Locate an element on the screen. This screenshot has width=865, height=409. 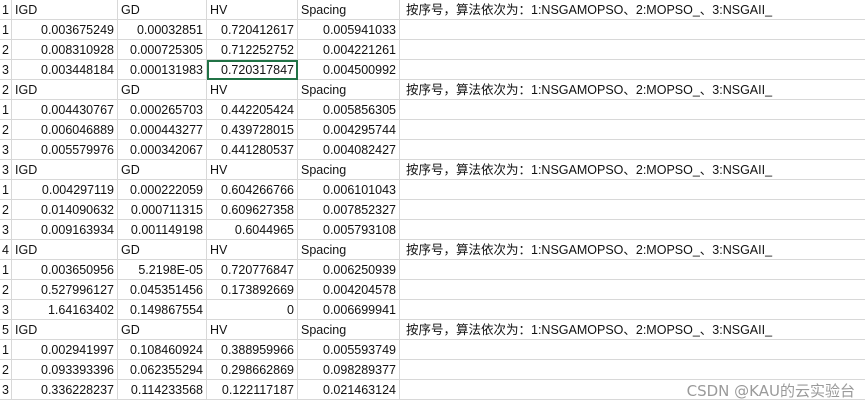
data-cell: 0.527996127 is located at coordinates (65, 290).